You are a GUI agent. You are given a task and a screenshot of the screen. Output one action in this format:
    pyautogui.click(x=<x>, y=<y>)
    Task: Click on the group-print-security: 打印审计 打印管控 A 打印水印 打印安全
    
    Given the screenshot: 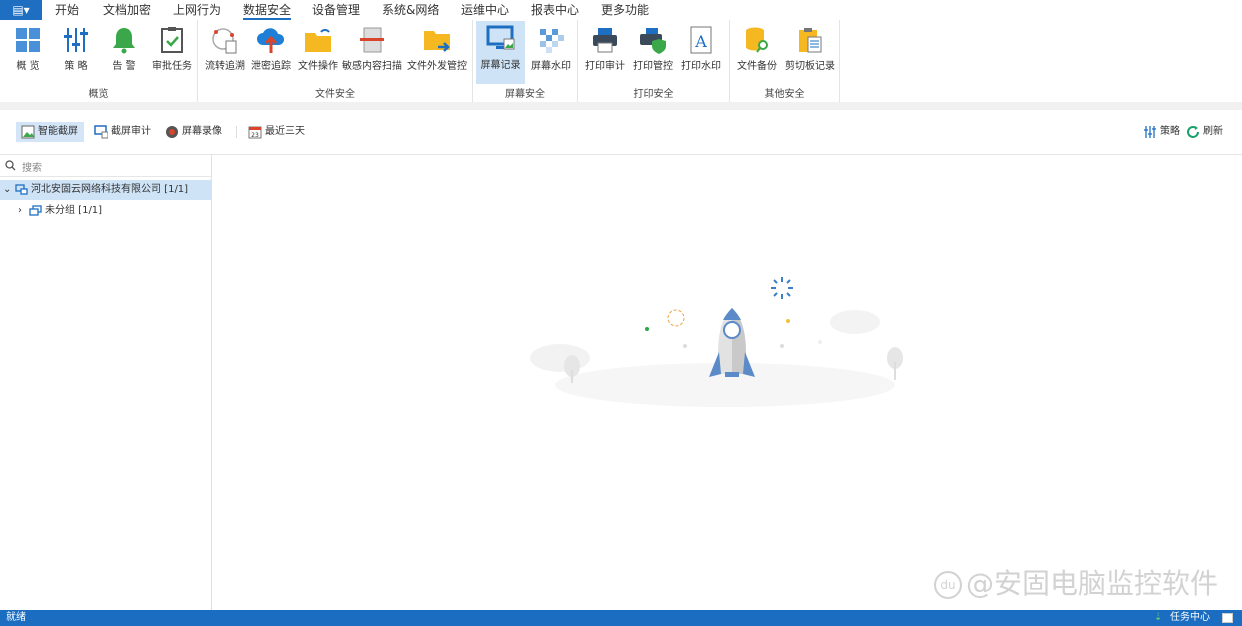 What is the action you would take?
    pyautogui.click(x=654, y=61)
    